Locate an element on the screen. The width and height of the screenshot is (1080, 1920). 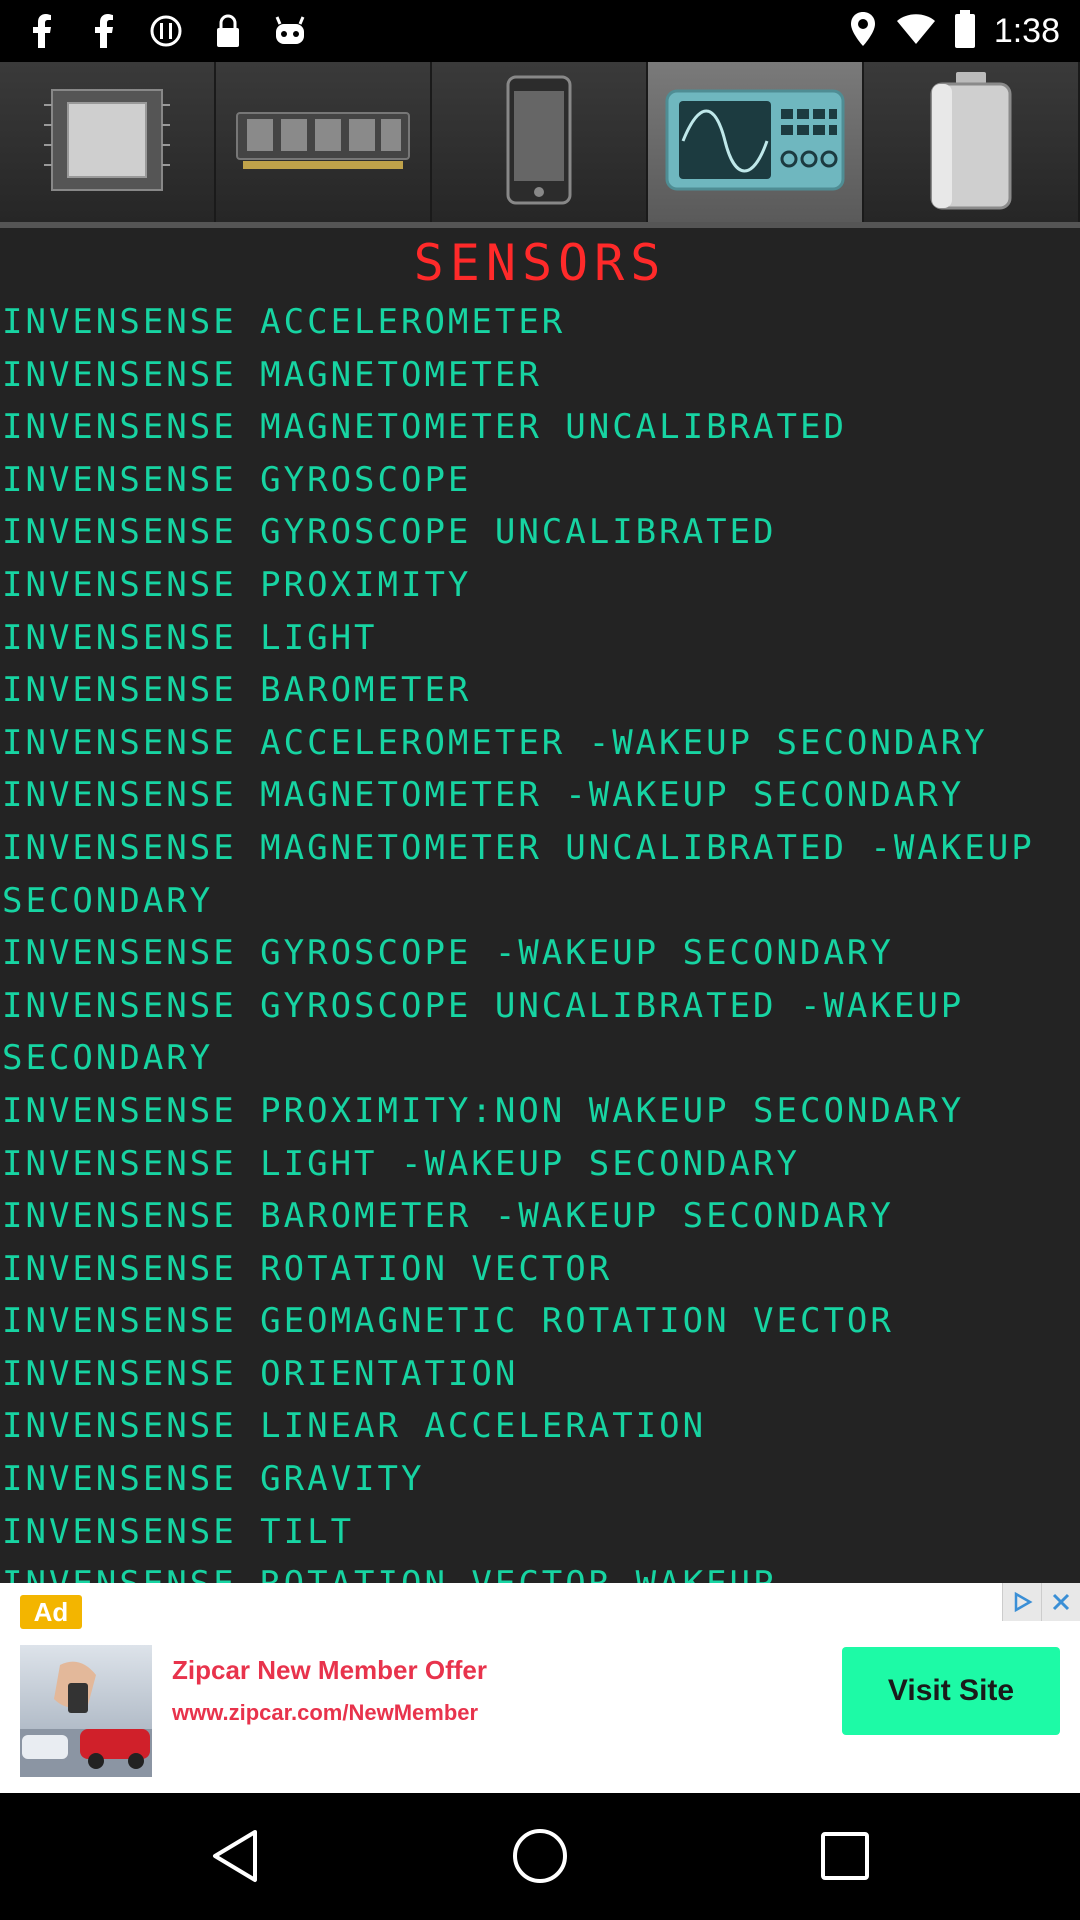
list-item: INVENSENSE LIGHT is located at coordinates (190, 637).